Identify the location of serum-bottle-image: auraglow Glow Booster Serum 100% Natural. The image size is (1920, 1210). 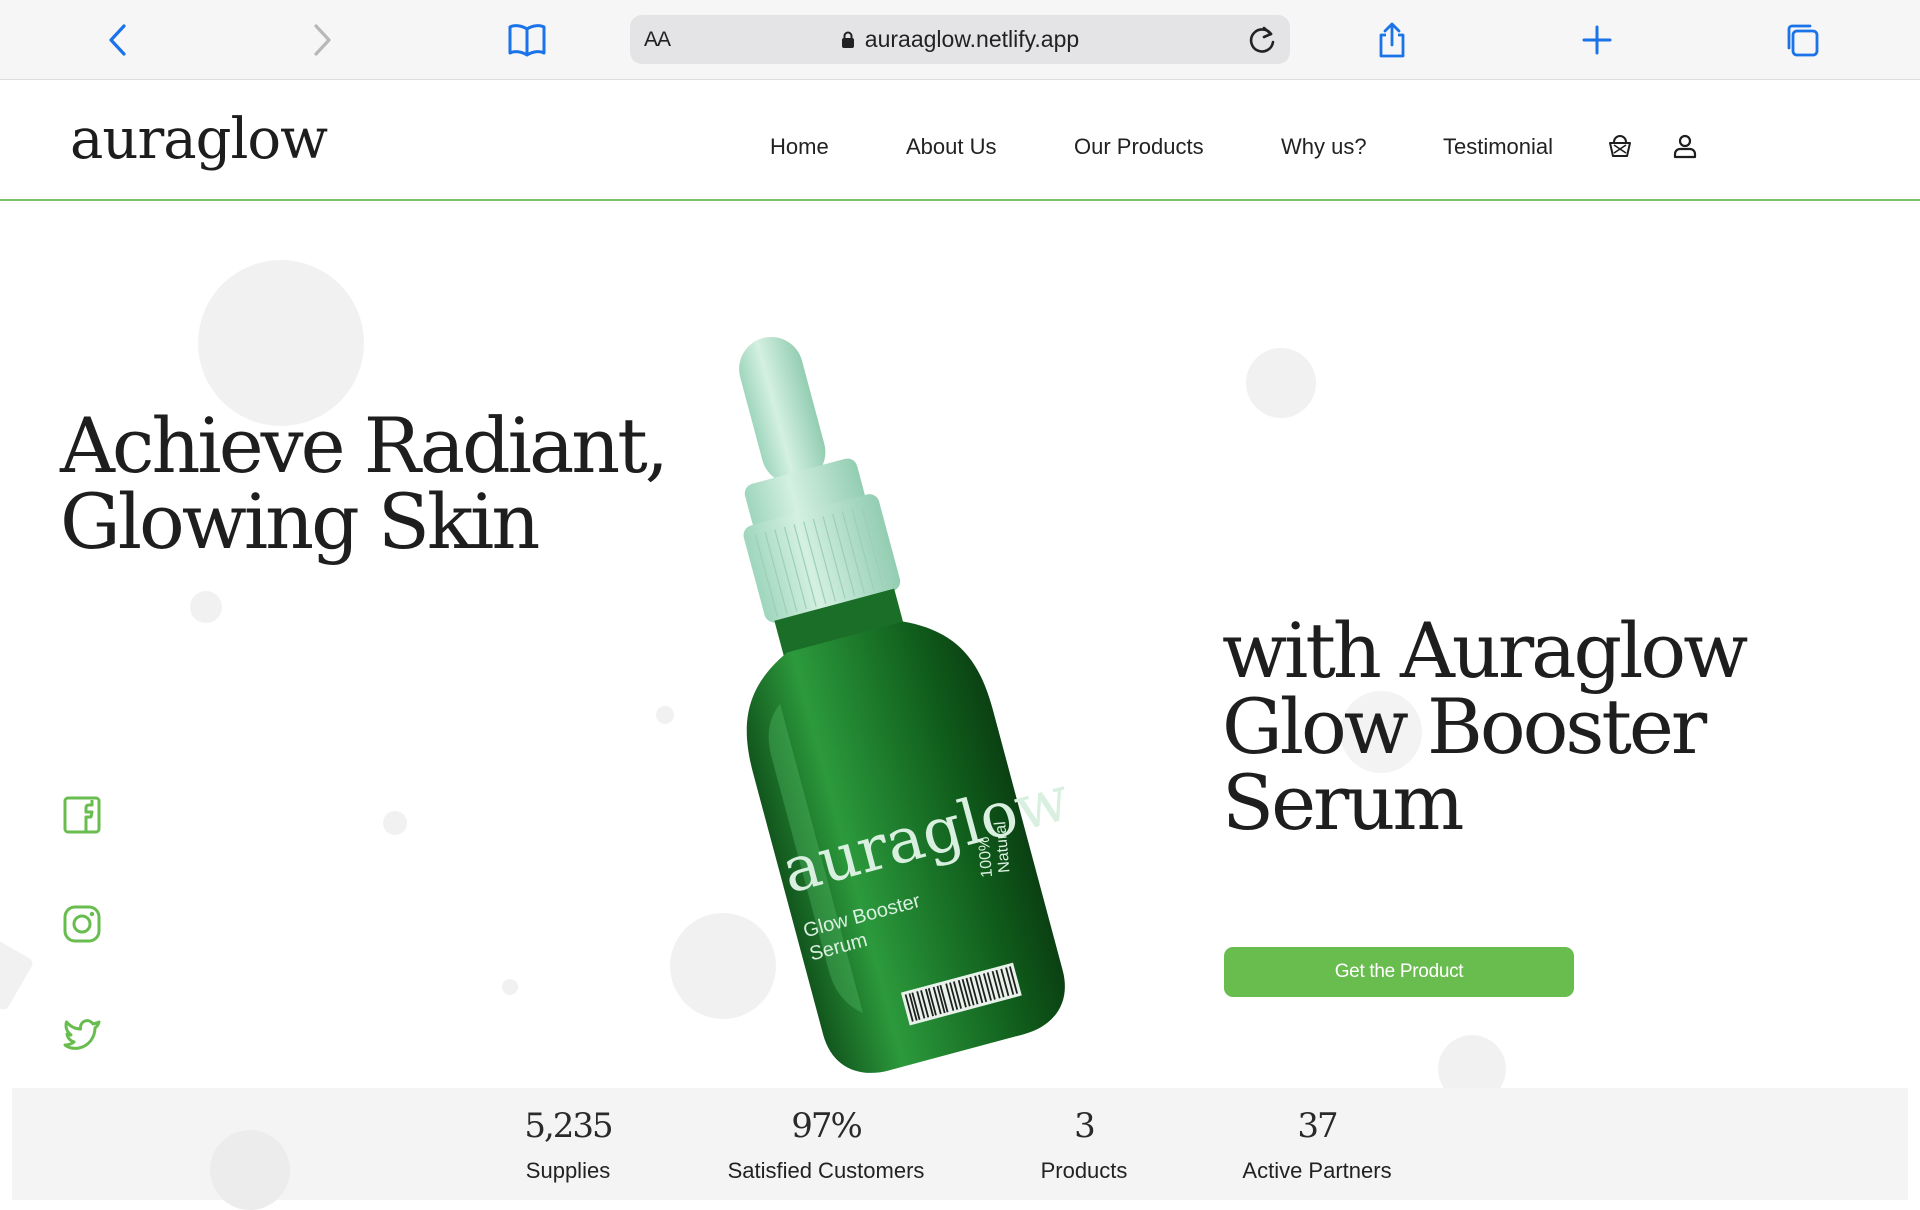
(908, 704).